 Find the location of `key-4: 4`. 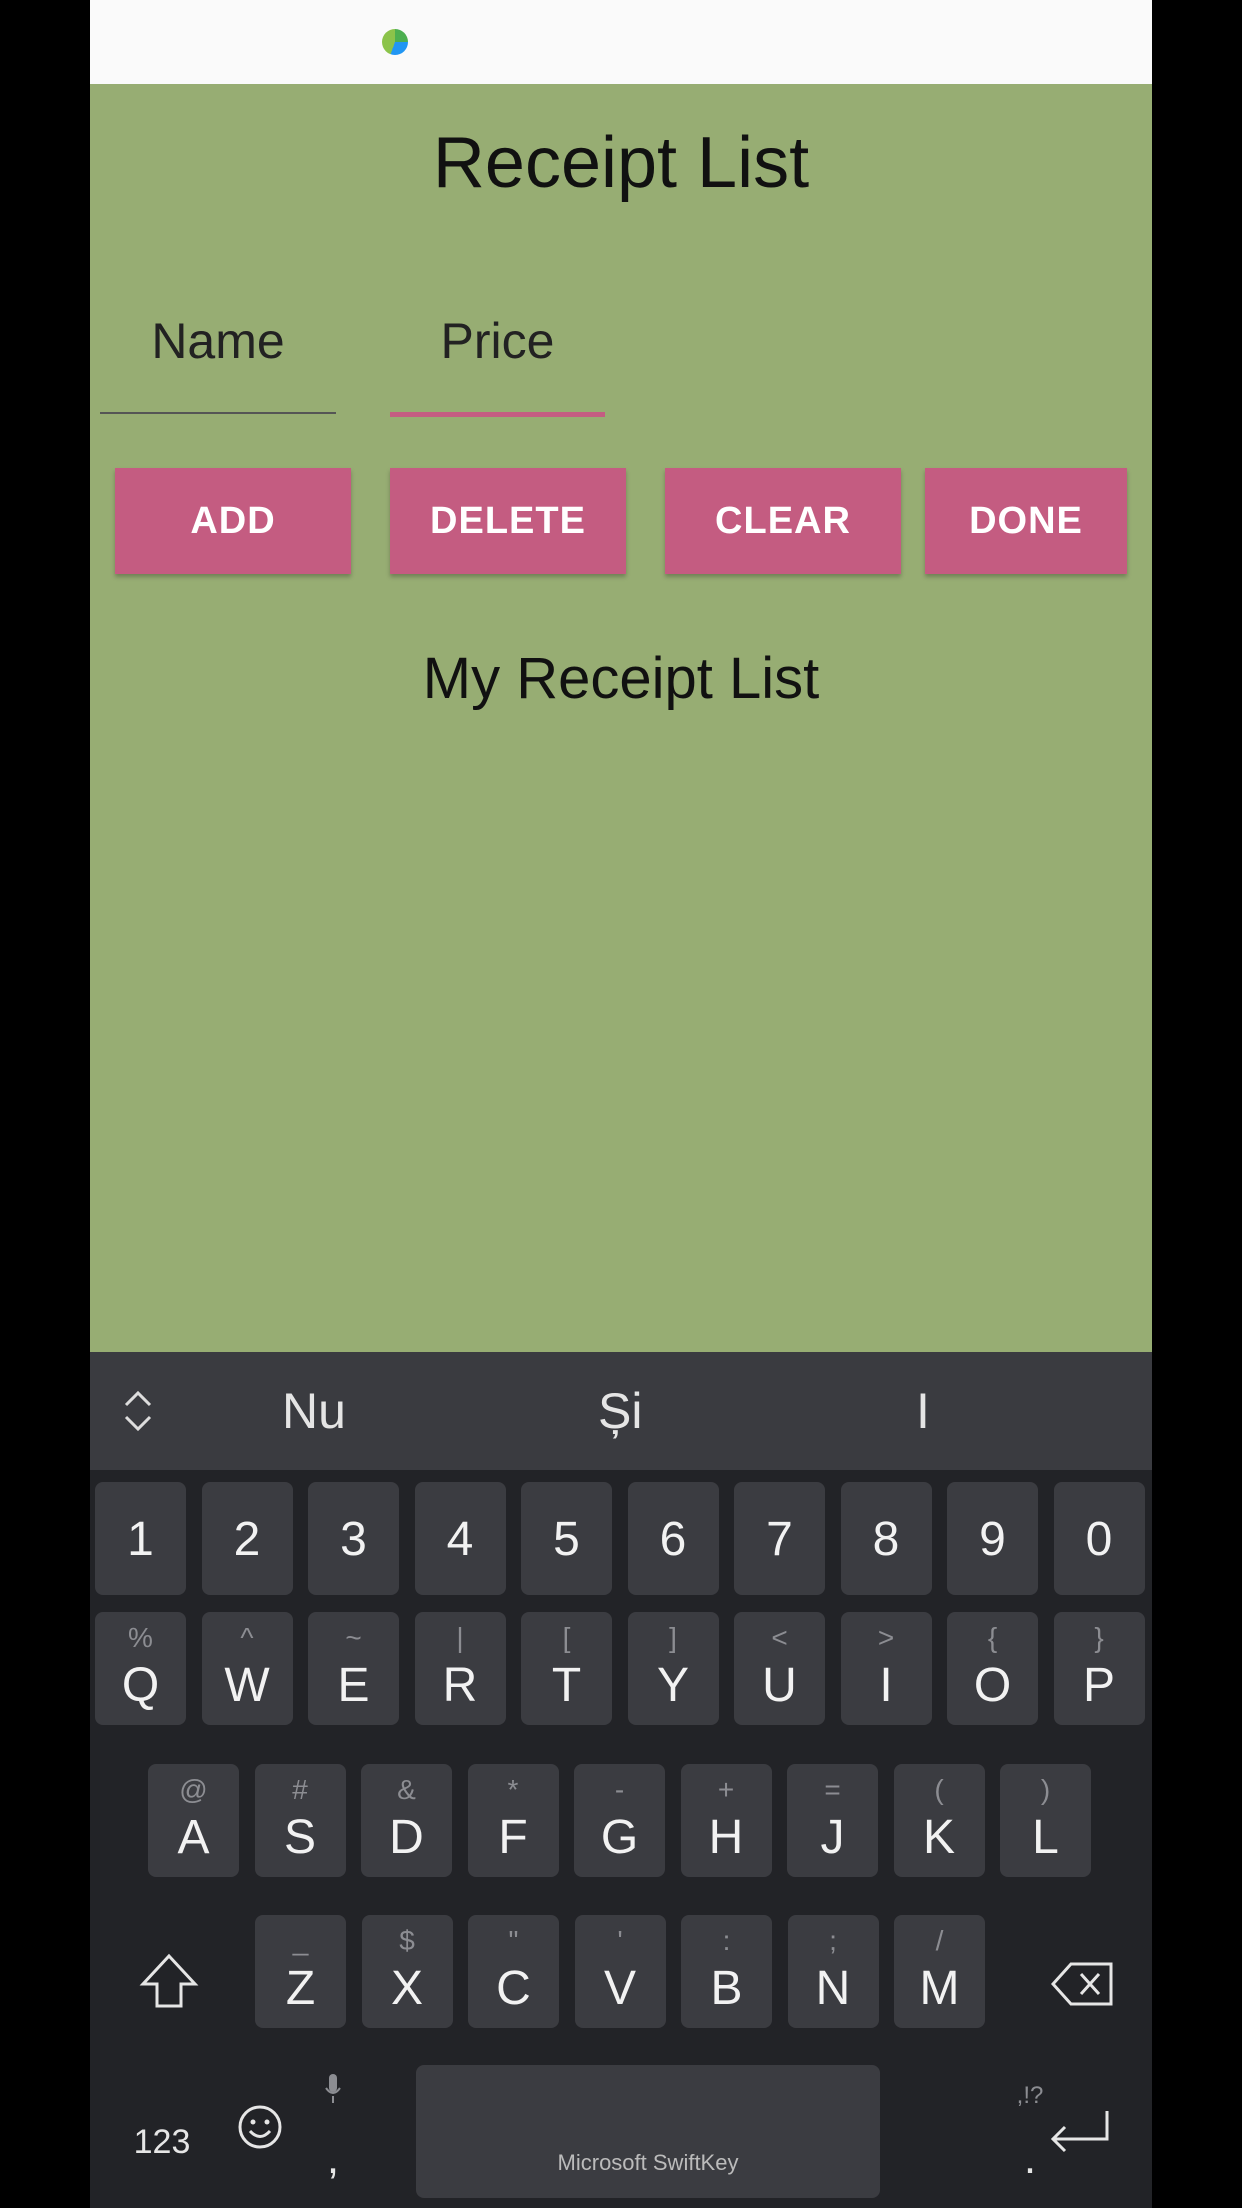

key-4: 4 is located at coordinates (460, 1538).